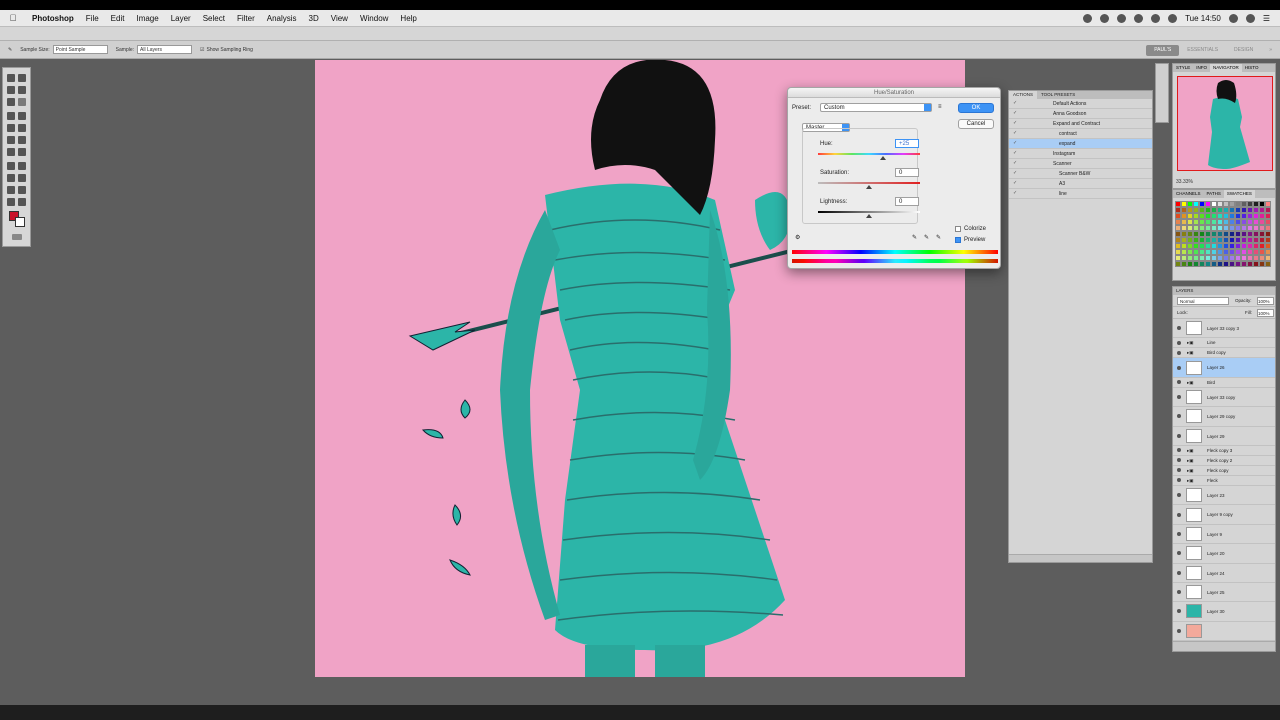 The image size is (1280, 720). Describe the element at coordinates (282, 18) in the screenshot. I see `menu-analysis: Analysis` at that location.